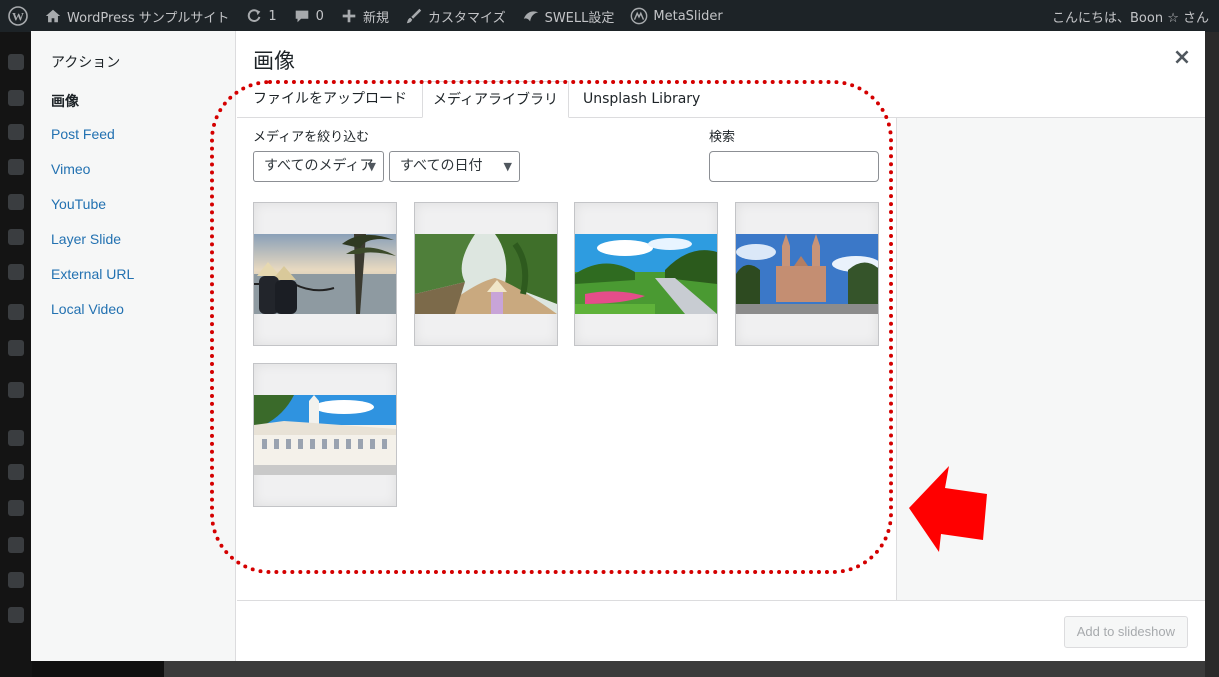 This screenshot has width=1219, height=677. I want to click on page-behind-overlay, so click(691, 668).